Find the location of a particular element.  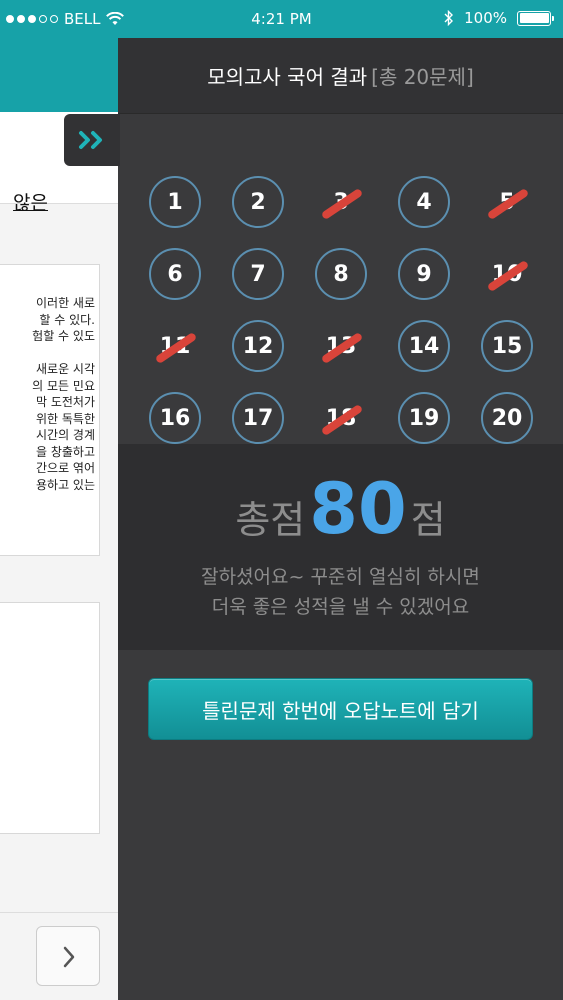

passage-line: 이러한 새로 is located at coordinates (65, 303).